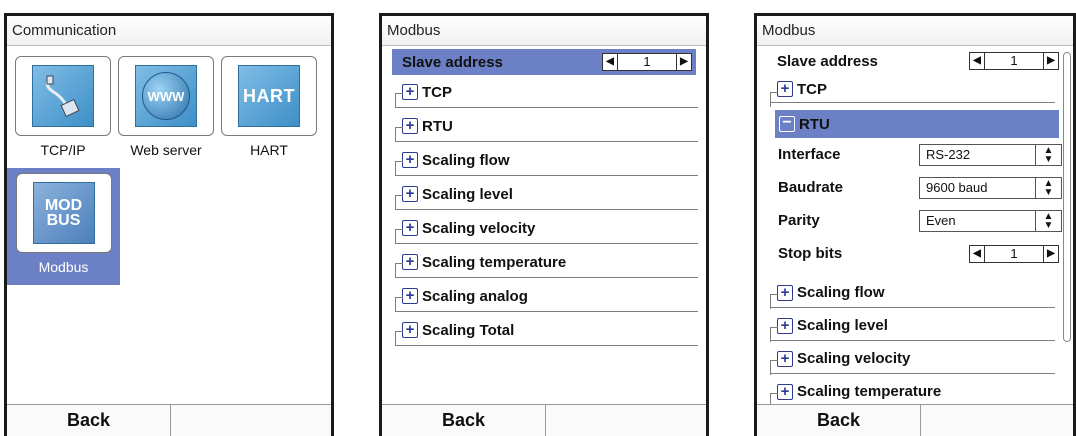 The width and height of the screenshot is (1076, 436). I want to click on group-label: Scaling Total, so click(468, 330).